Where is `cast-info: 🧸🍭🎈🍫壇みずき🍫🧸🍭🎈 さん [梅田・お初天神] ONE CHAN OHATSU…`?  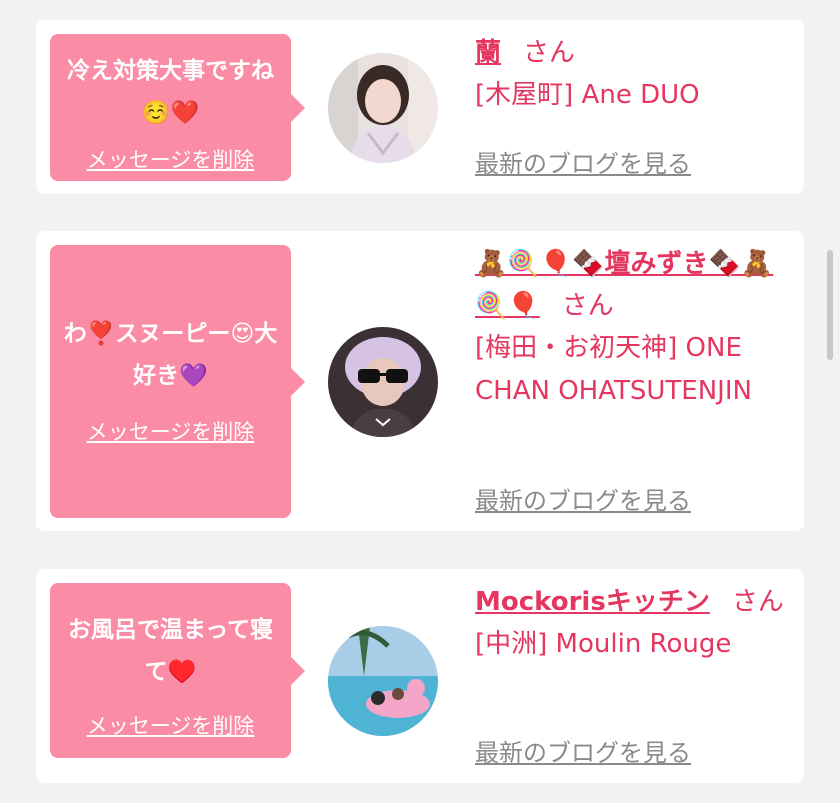
cast-info: 🧸🍭🎈🍫壇みずき🍫🧸🍭🎈 さん [梅田・お初天神] ONE CHAN OHATSU… is located at coordinates (635, 328).